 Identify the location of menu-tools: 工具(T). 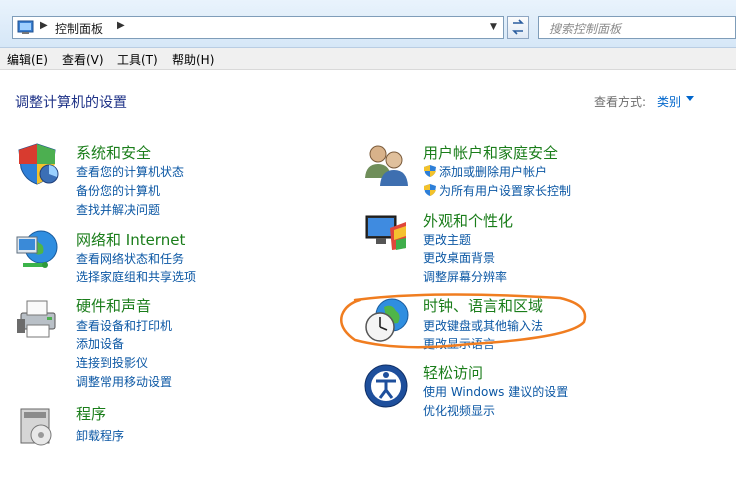
(137, 59).